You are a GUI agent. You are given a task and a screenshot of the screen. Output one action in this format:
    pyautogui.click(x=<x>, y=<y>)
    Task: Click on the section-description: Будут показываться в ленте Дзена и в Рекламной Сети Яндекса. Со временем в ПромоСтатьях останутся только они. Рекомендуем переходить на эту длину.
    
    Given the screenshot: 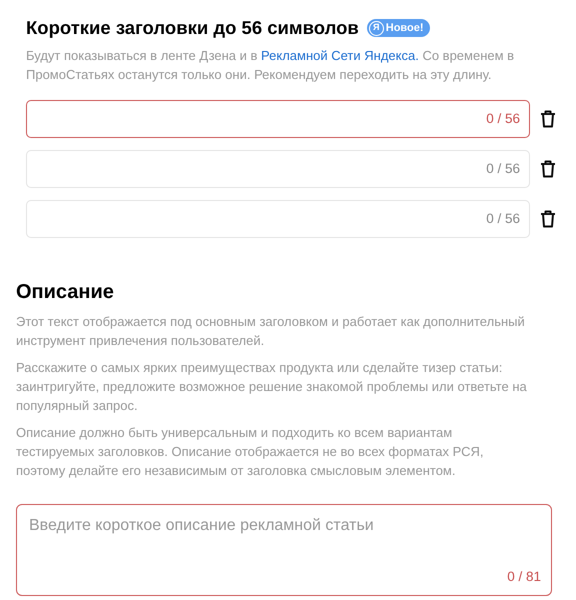 What is the action you would take?
    pyautogui.click(x=271, y=65)
    